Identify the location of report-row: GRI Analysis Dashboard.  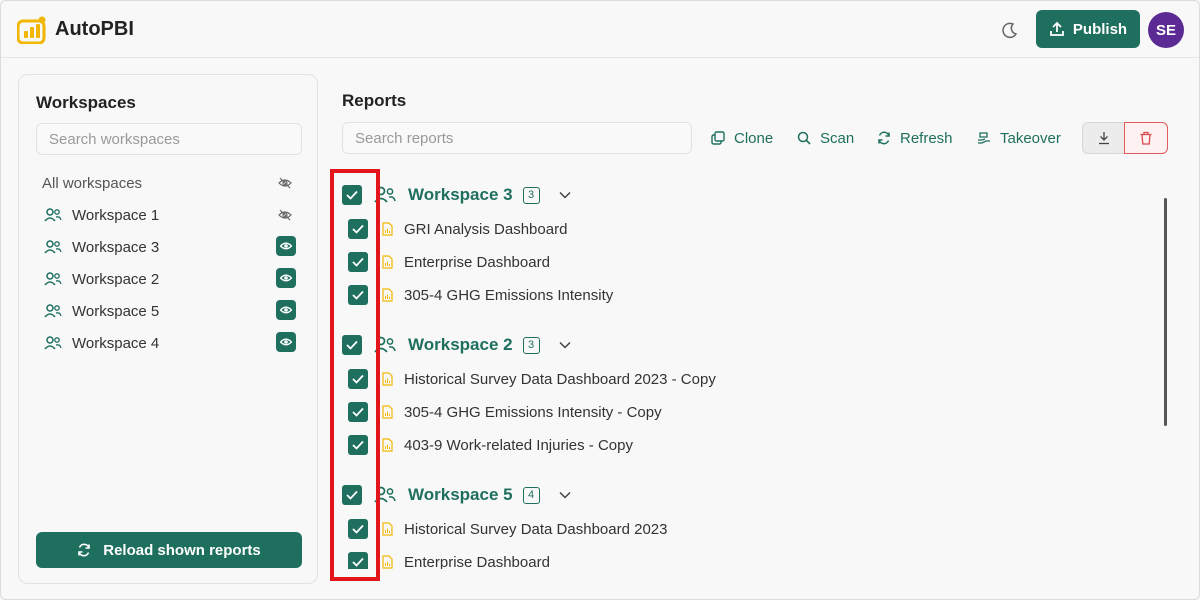
(449, 229).